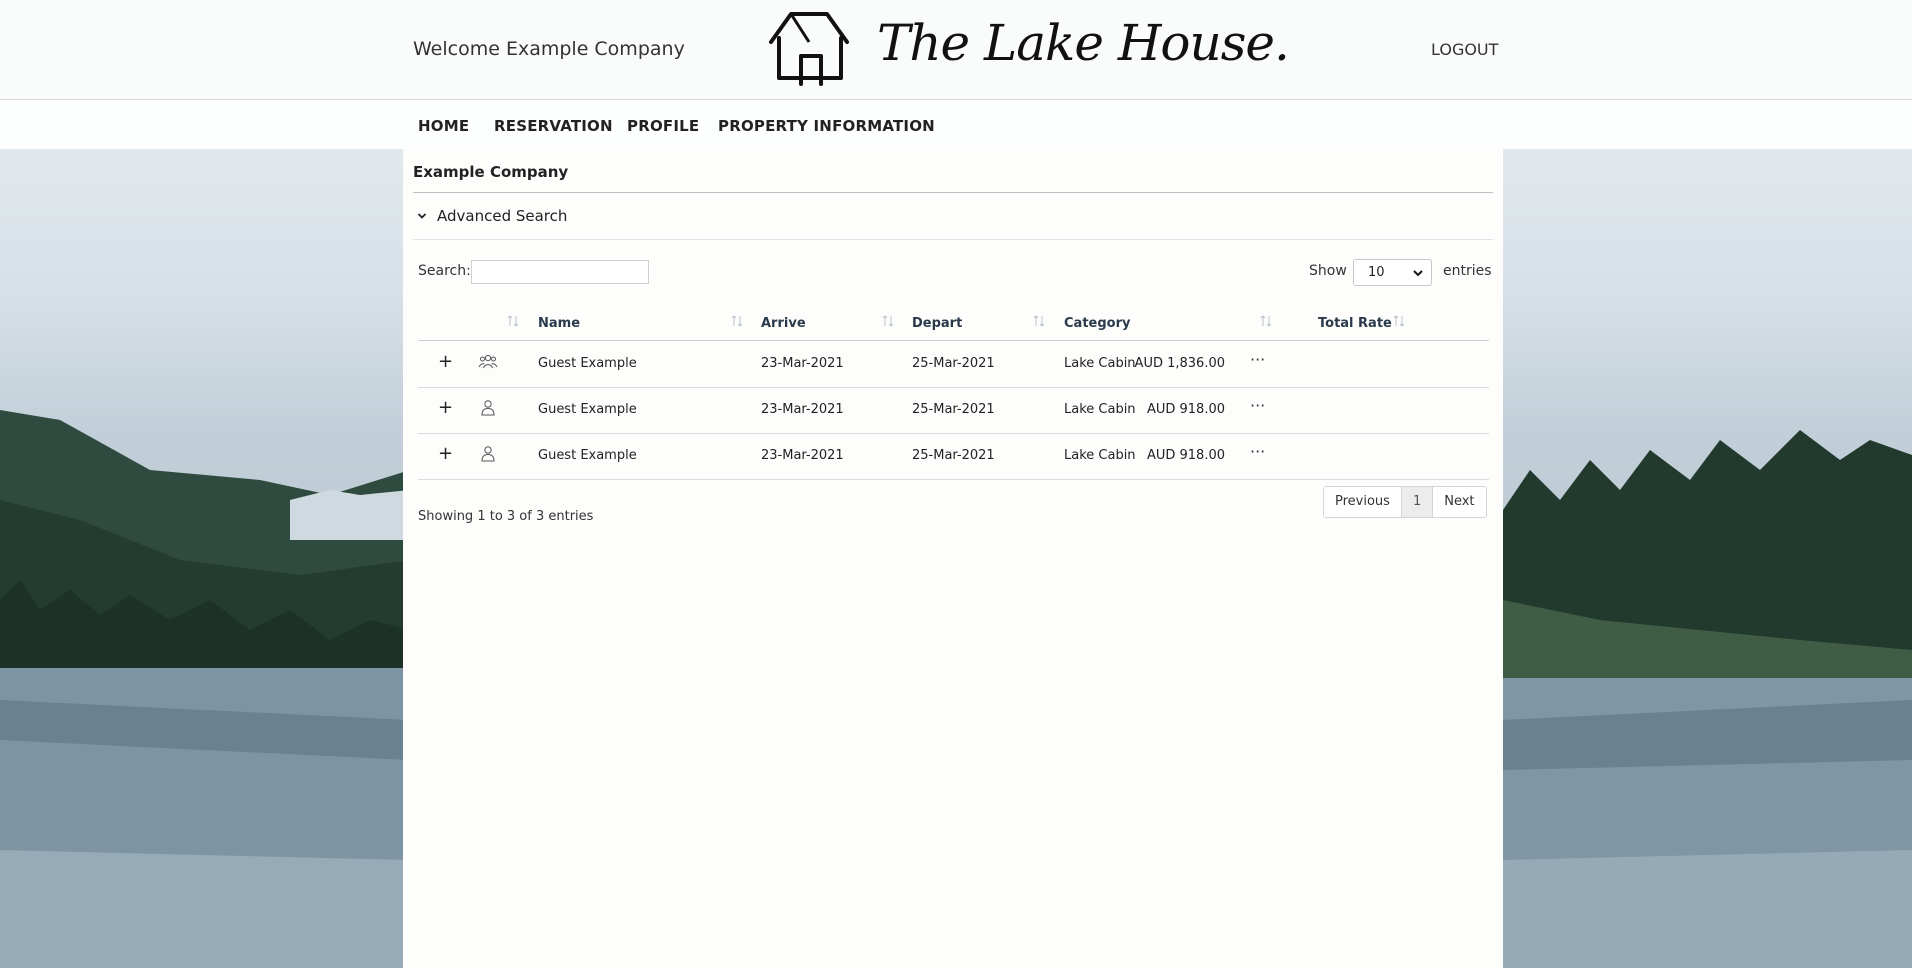  Describe the element at coordinates (1097, 323) in the screenshot. I see `column-header-category: Category` at that location.